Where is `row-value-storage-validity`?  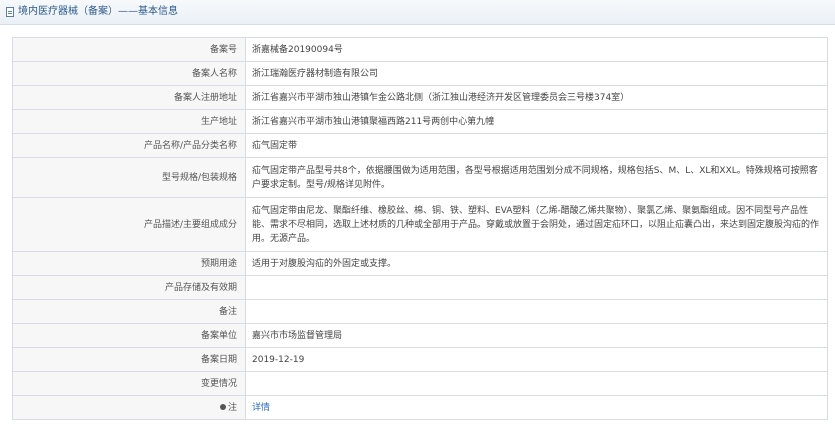 row-value-storage-validity is located at coordinates (536, 287).